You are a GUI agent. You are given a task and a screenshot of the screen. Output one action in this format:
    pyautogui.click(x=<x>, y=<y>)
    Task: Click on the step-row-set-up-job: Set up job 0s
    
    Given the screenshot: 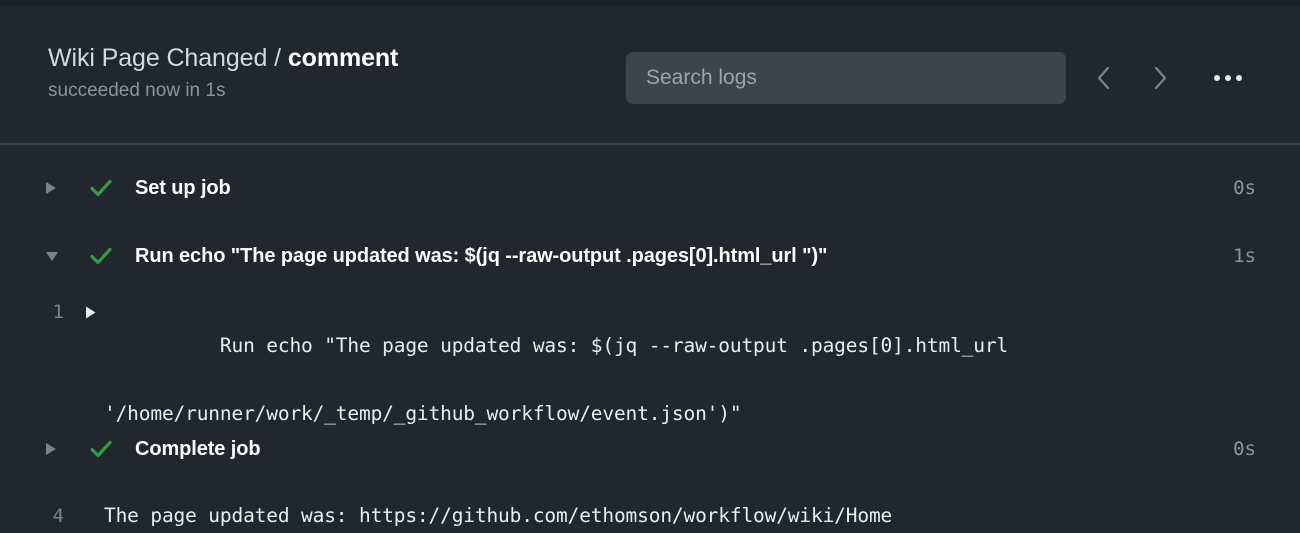 What is the action you would take?
    pyautogui.click(x=650, y=188)
    